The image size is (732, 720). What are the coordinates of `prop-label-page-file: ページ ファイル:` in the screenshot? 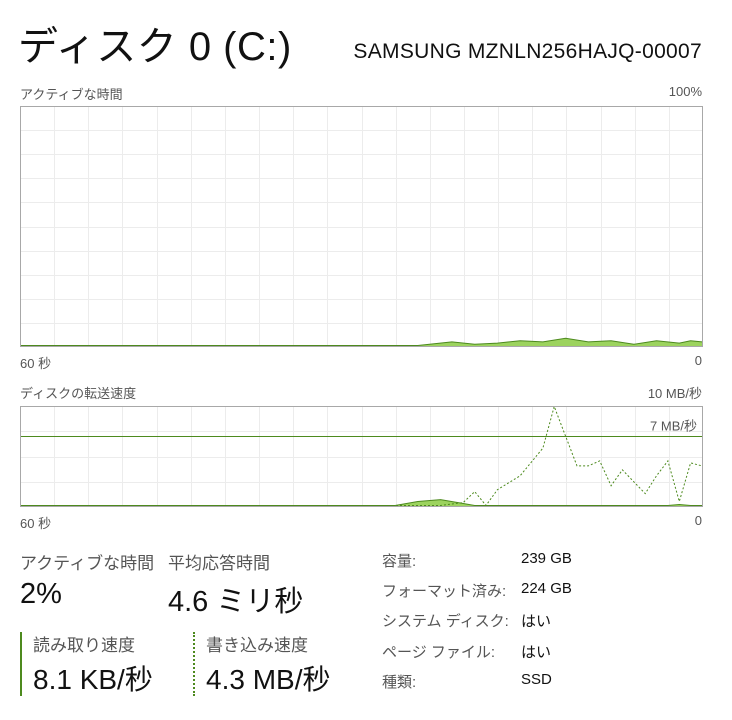 It's located at (439, 652).